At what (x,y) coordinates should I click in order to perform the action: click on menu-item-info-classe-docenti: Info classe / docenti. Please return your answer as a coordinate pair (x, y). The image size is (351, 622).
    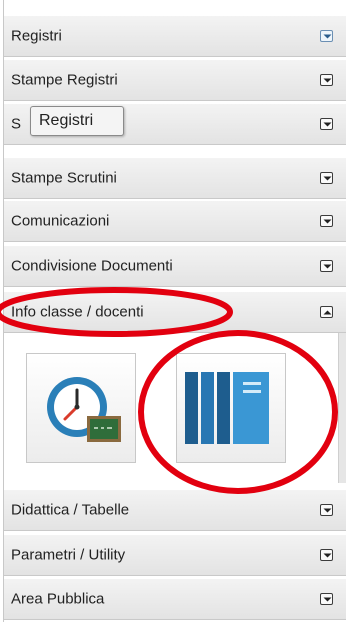
    Looking at the image, I should click on (175, 312).